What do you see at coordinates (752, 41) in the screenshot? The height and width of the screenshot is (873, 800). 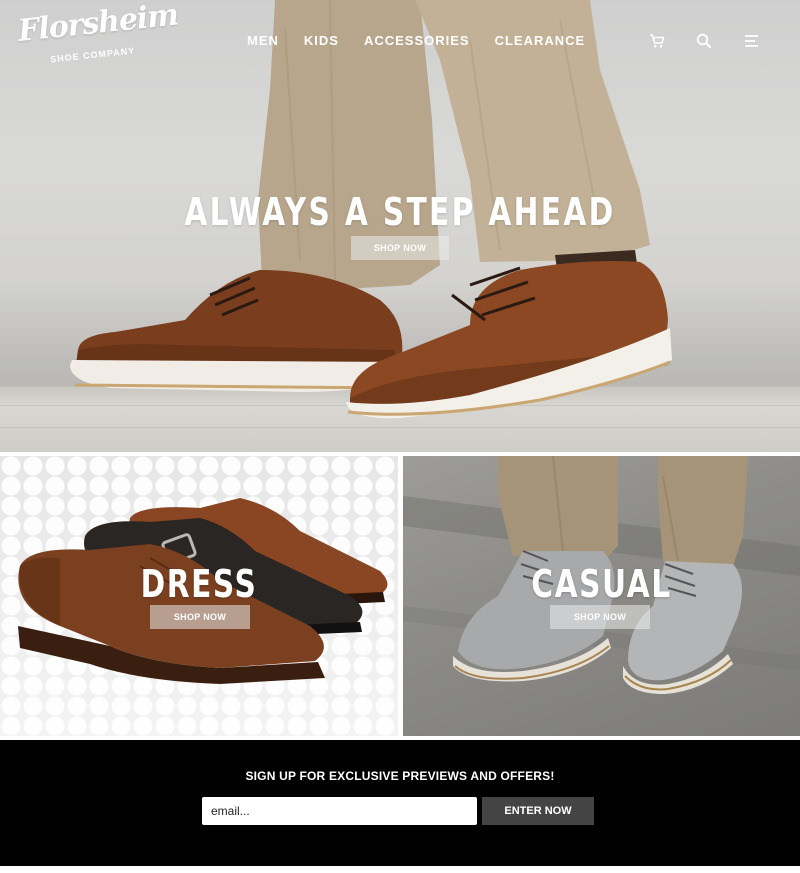 I see `menu-icon` at bounding box center [752, 41].